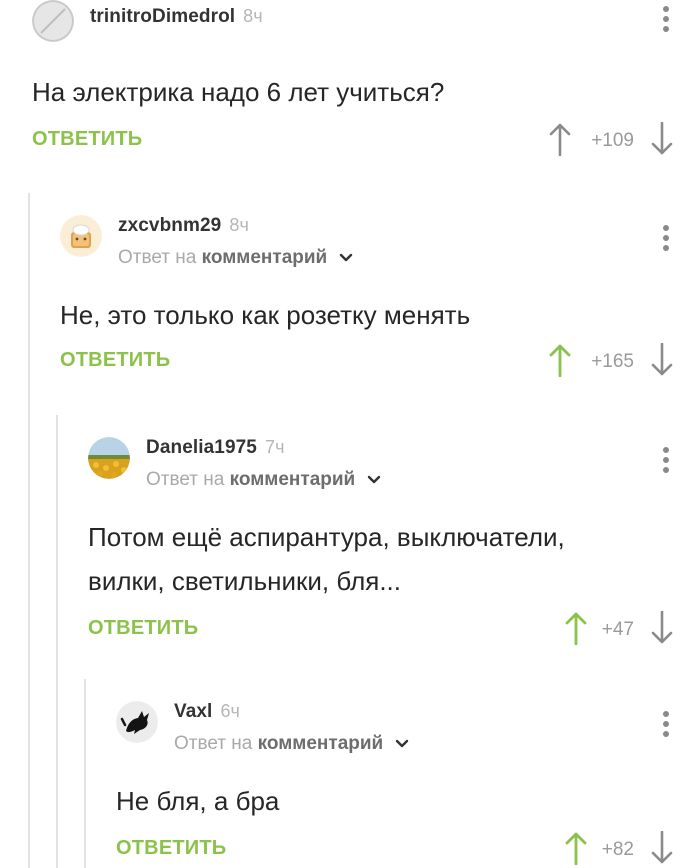 The image size is (700, 868). What do you see at coordinates (238, 92) in the screenshot?
I see `comment-text: На электрика надо 6 лет учиться?` at bounding box center [238, 92].